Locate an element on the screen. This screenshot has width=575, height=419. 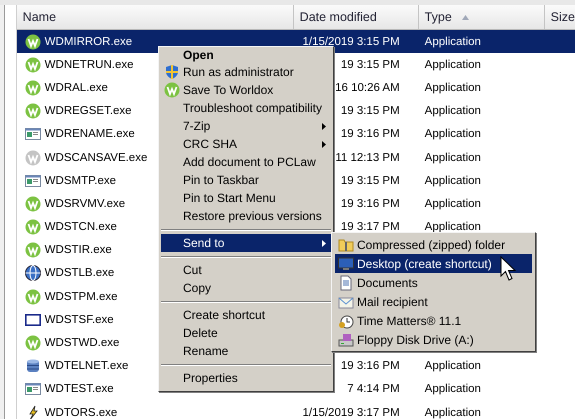
menu-item: Cut is located at coordinates (246, 270).